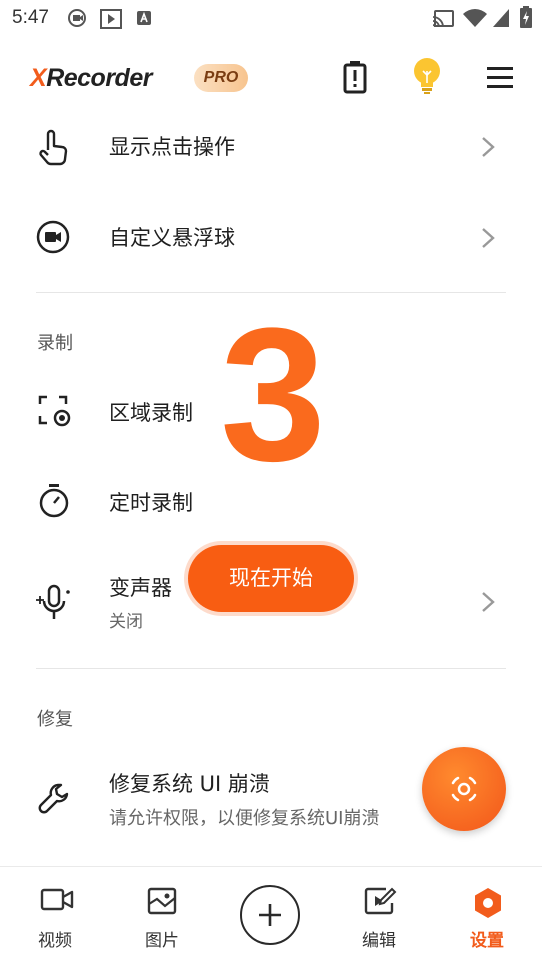  Describe the element at coordinates (162, 941) in the screenshot. I see `nav-images-label: 图片` at that location.